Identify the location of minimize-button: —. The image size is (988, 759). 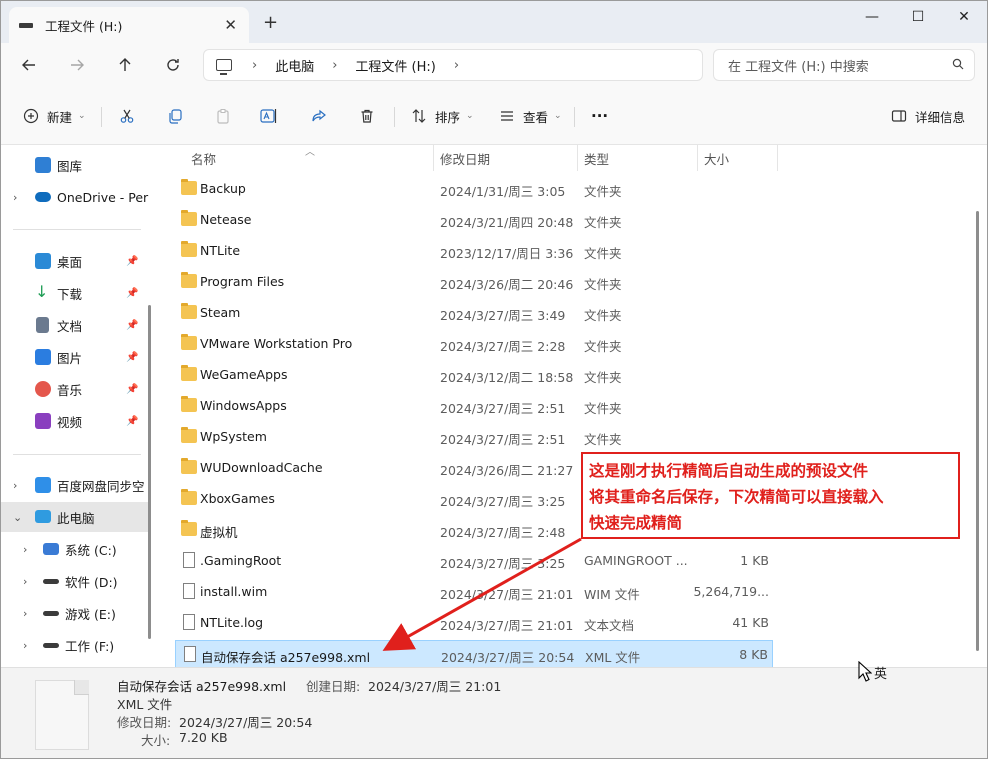
(872, 17).